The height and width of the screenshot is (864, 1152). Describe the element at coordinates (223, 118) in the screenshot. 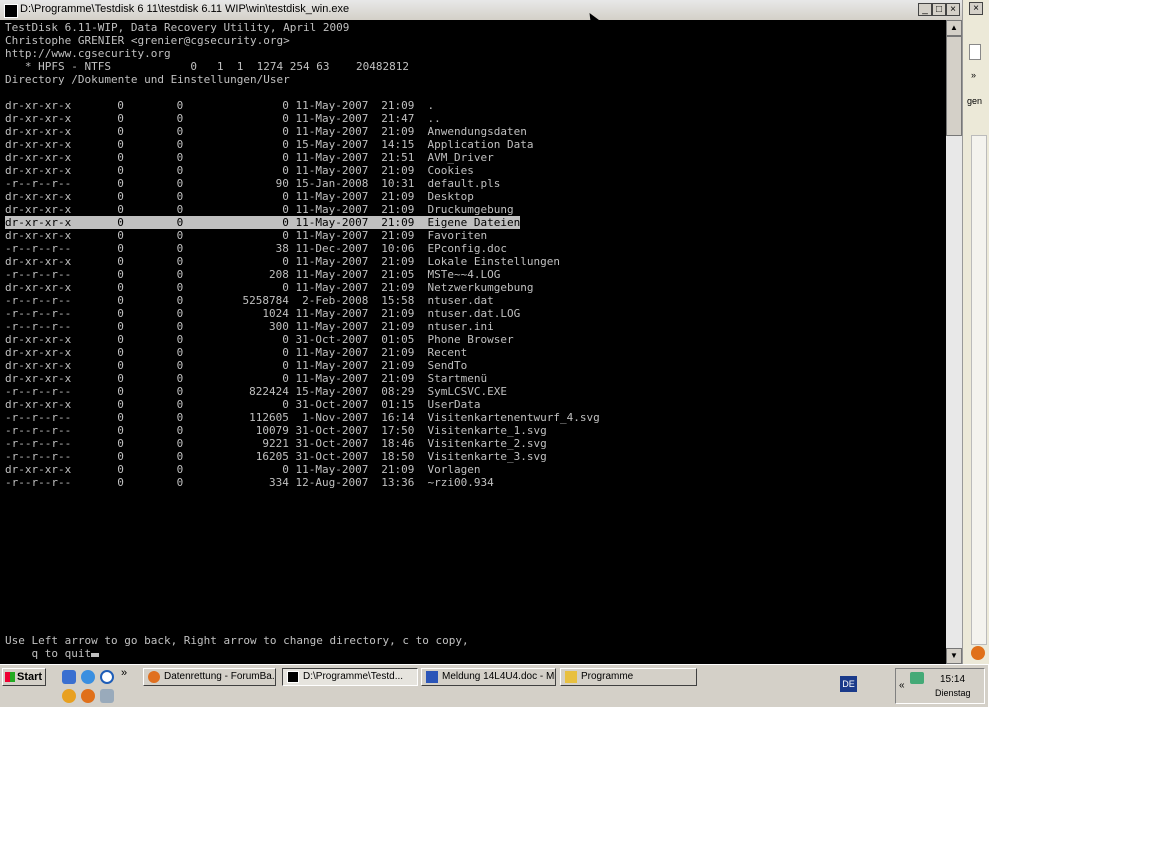

I see `file-entry: dr-xr-xr-x 0 0 0 11-May-2007 21:47 ..` at that location.